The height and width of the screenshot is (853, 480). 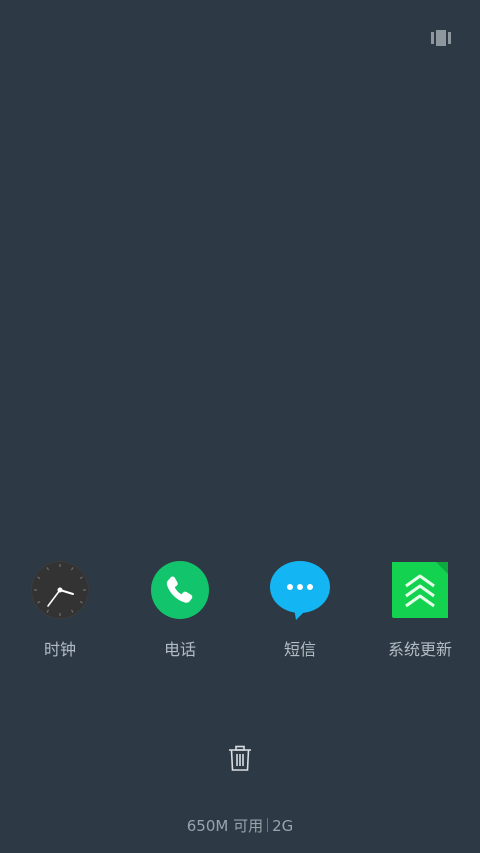 What do you see at coordinates (283, 826) in the screenshot?
I see `network-type: 2G` at bounding box center [283, 826].